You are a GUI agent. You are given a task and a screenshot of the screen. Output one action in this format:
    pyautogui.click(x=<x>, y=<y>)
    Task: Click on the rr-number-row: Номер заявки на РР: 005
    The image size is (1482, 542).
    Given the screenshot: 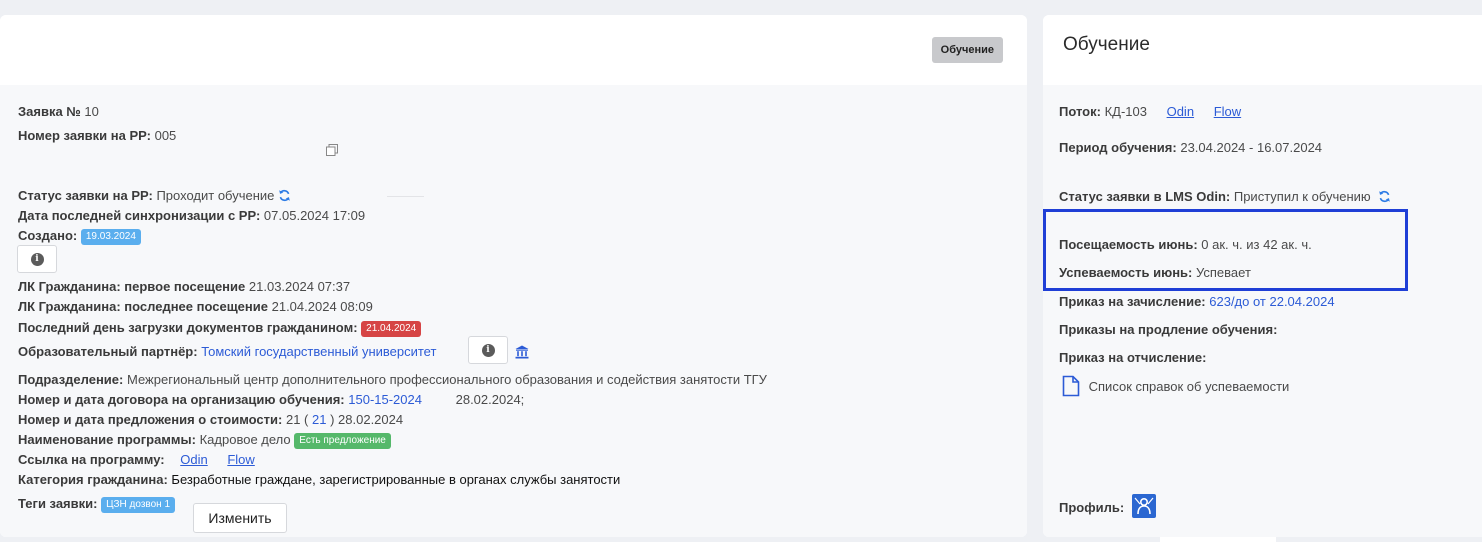 What is the action you would take?
    pyautogui.click(x=97, y=136)
    